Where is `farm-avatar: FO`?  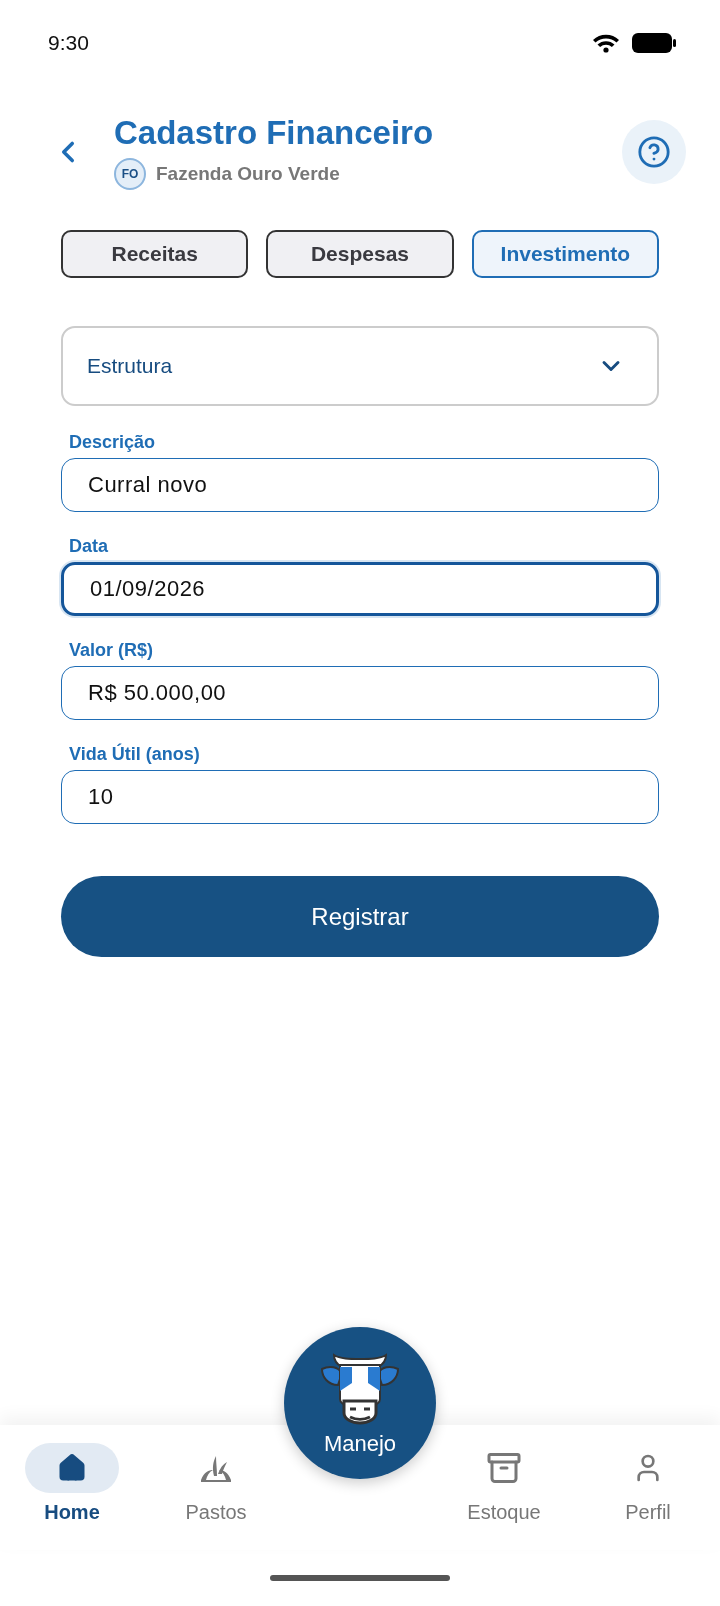
farm-avatar: FO is located at coordinates (130, 174).